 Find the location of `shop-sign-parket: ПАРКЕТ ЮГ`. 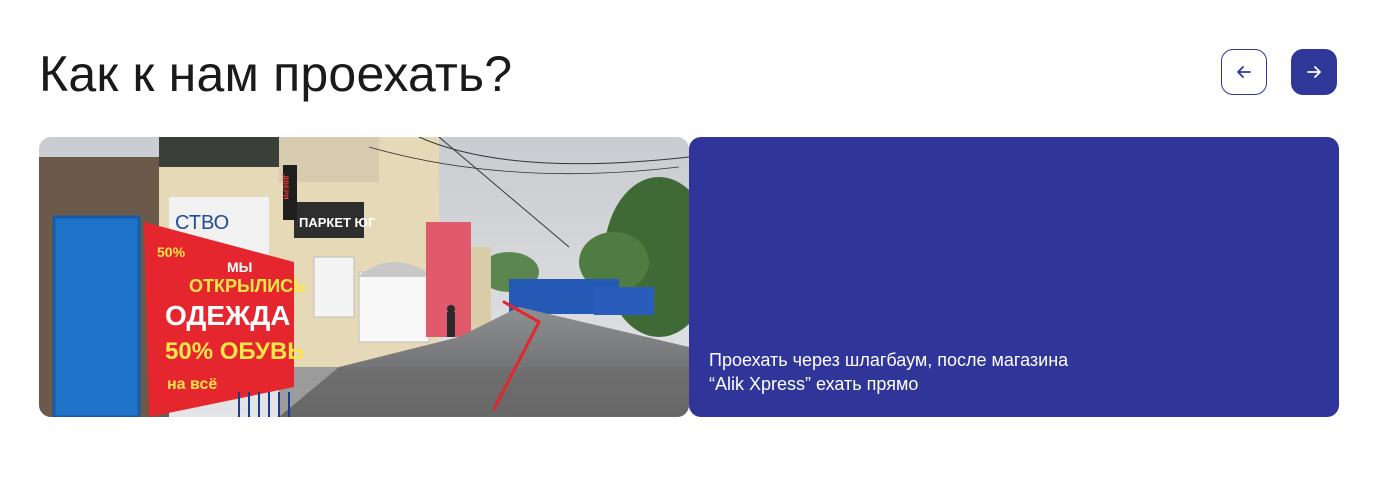

shop-sign-parket: ПАРКЕТ ЮГ is located at coordinates (337, 222).